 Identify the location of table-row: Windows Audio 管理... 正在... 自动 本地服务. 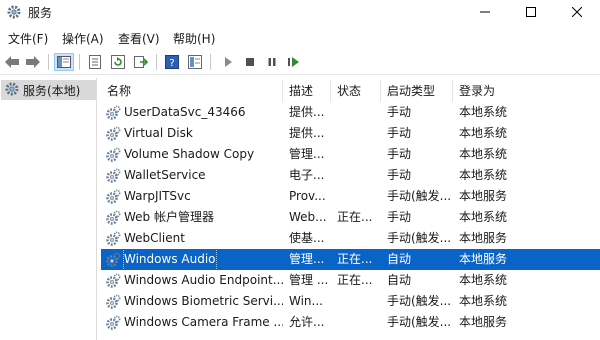
(350, 259).